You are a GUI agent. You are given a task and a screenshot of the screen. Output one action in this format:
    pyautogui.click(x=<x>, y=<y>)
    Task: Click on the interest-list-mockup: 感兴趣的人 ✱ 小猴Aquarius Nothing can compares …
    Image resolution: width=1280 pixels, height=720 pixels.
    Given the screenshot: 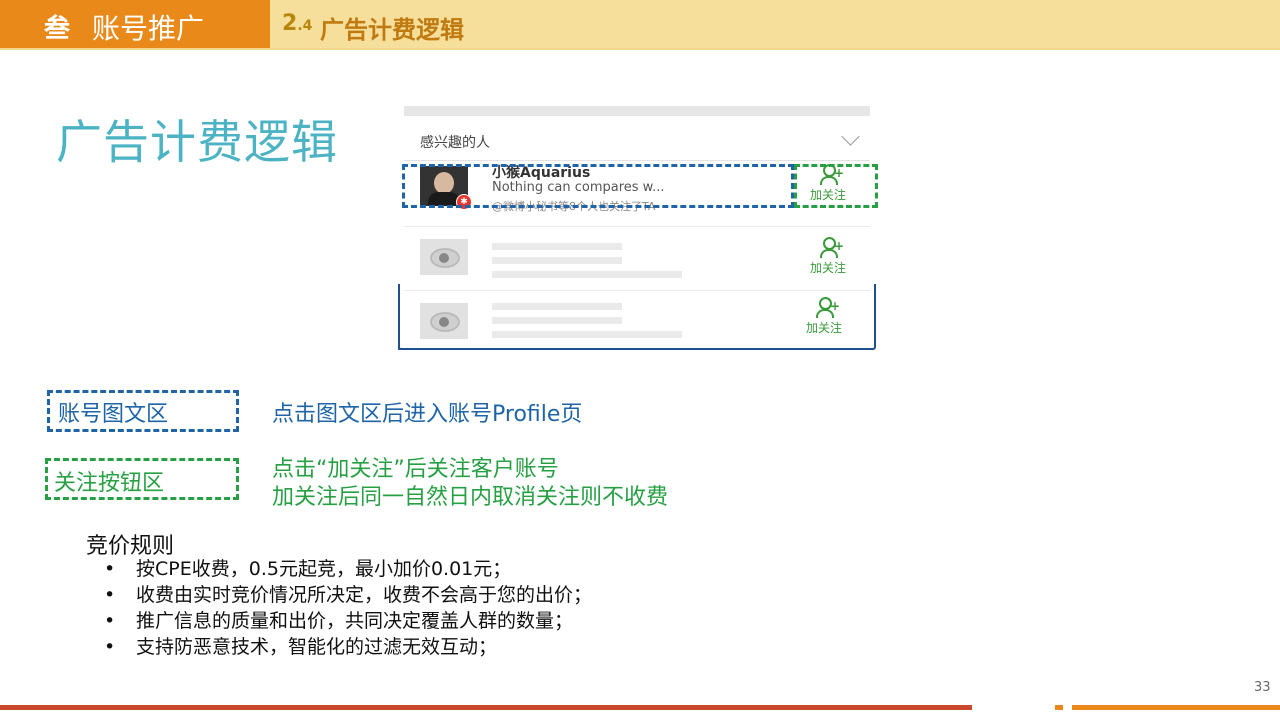 What is the action you would take?
    pyautogui.click(x=637, y=229)
    